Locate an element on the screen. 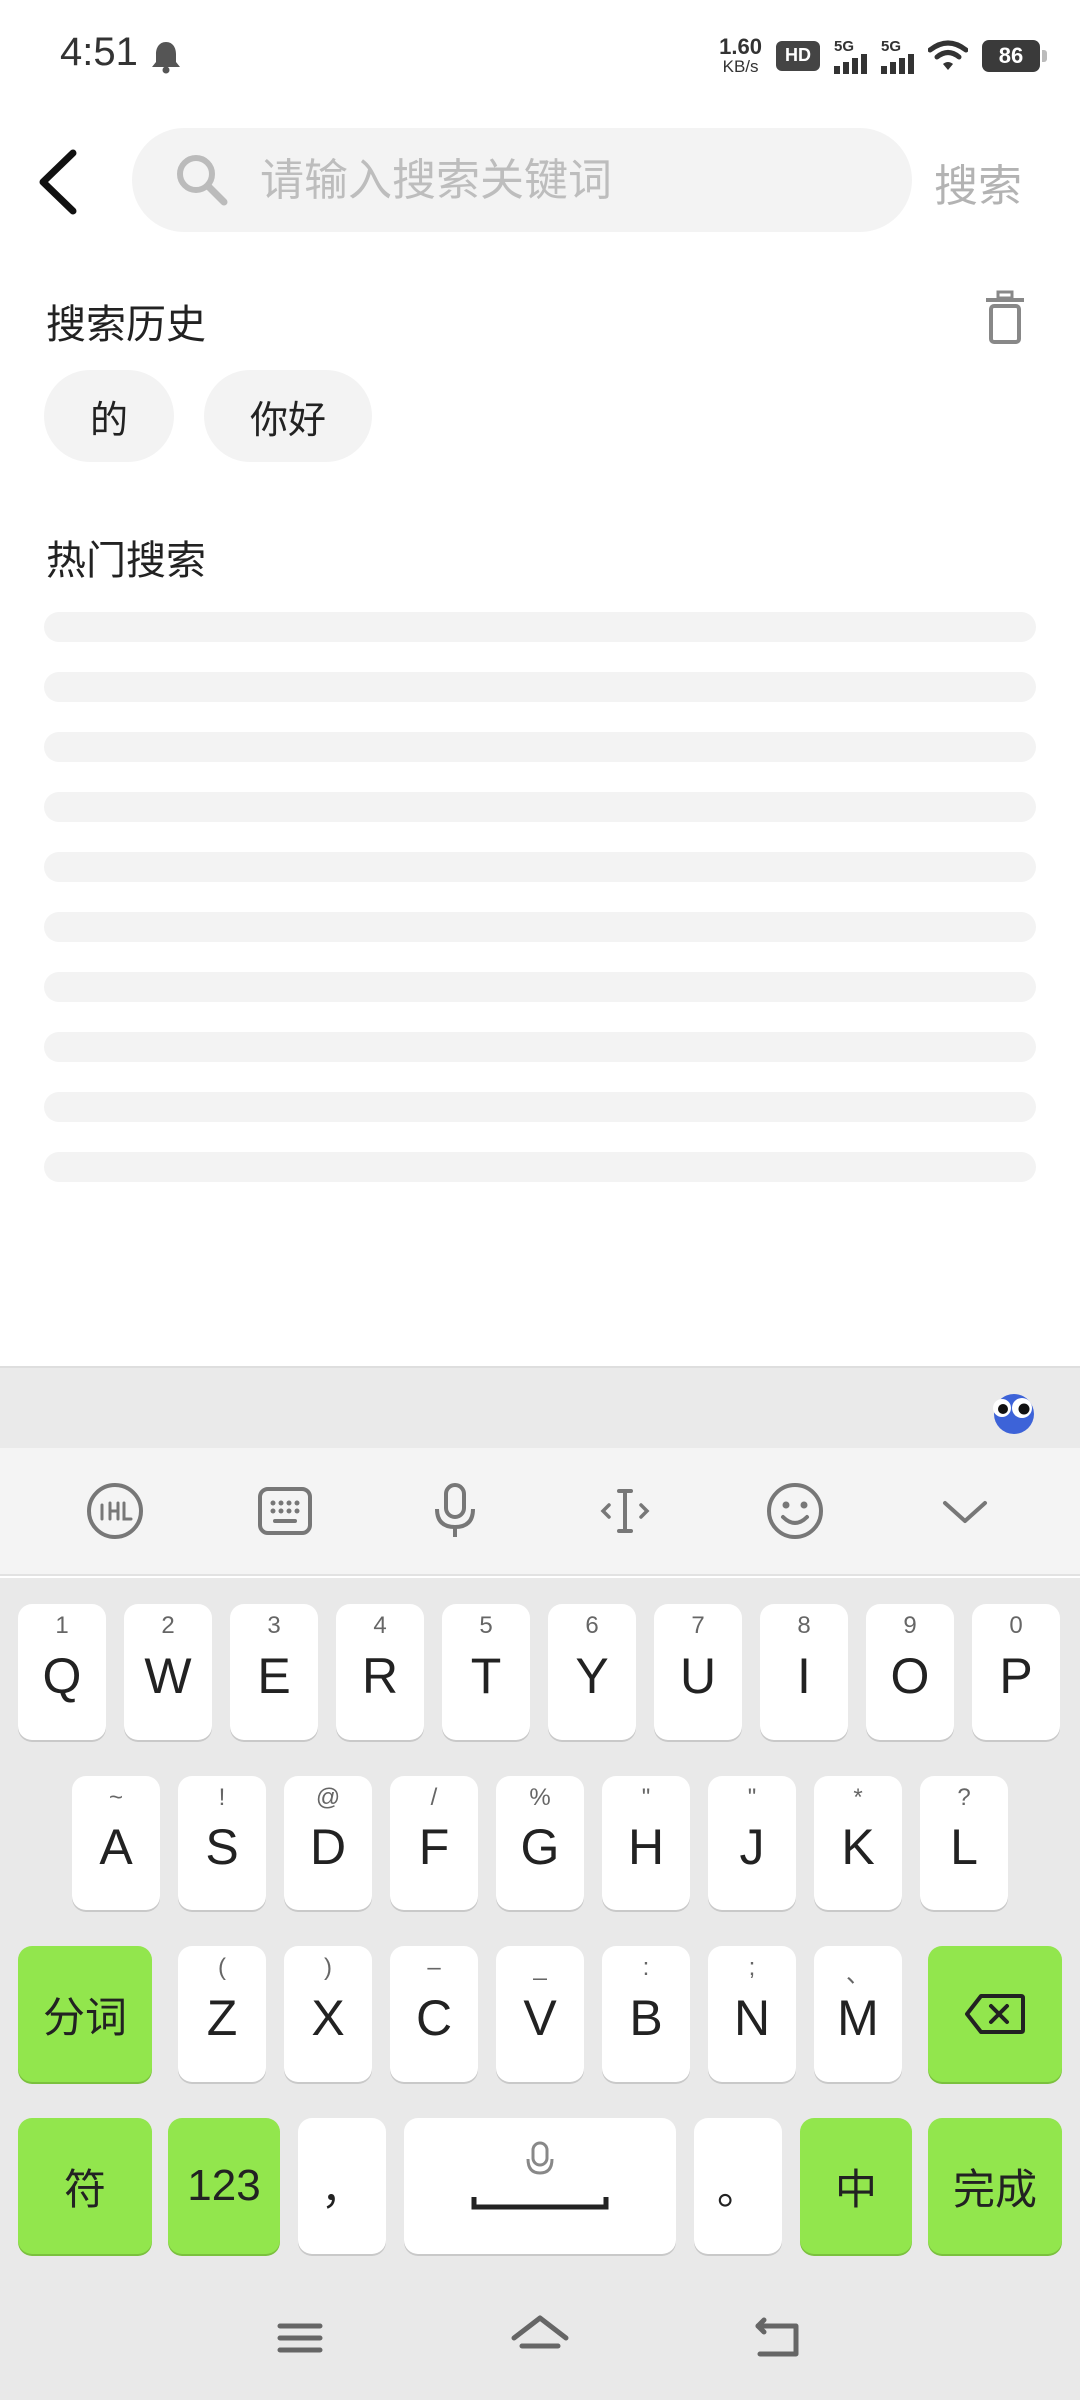 Image resolution: width=1080 pixels, height=2400 pixels. clear-history-trash-icon is located at coordinates (1005, 318).